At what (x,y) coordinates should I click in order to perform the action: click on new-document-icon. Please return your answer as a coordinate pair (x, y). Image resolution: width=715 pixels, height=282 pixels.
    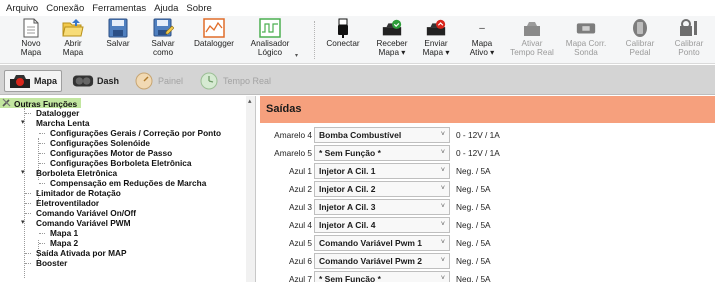
    Looking at the image, I should click on (31, 28).